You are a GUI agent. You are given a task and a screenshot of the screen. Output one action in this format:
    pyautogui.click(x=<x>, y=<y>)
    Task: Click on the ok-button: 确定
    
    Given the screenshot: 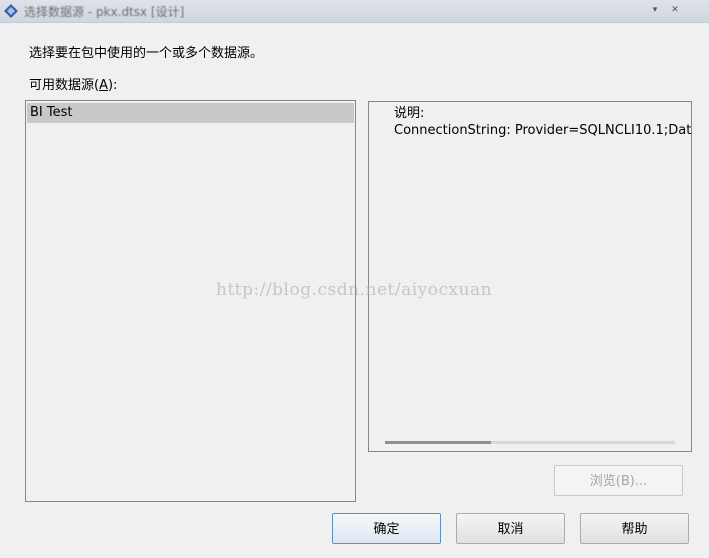 What is the action you would take?
    pyautogui.click(x=386, y=528)
    